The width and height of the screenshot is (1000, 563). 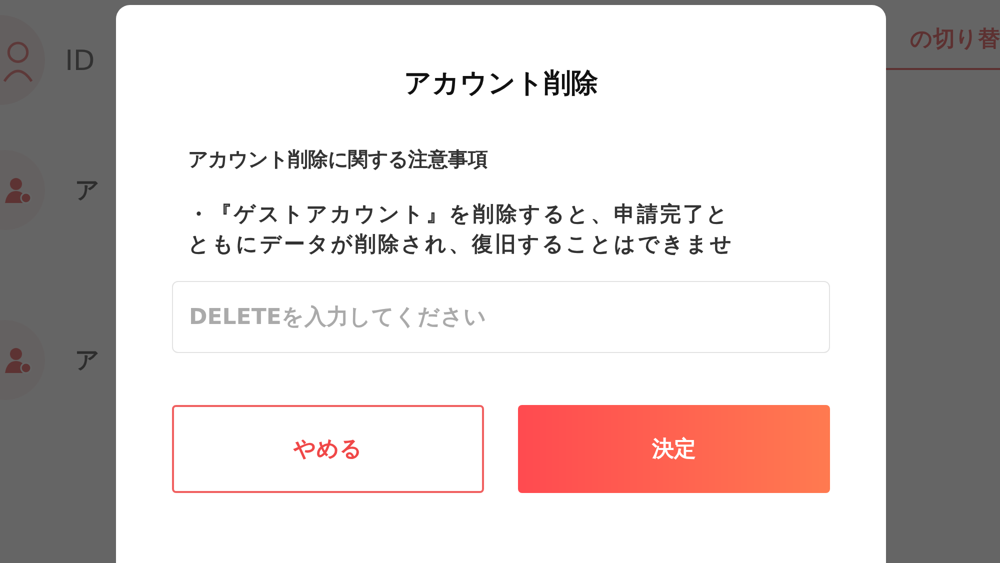 I want to click on cancel-button: やめる, so click(x=328, y=449).